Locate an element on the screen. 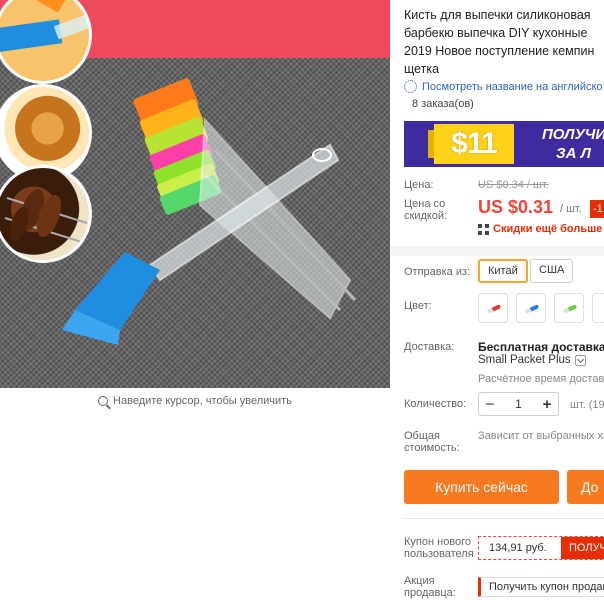 The image size is (604, 600). more-discounts-link: Скидки ещё больше в is located at coordinates (541, 229).